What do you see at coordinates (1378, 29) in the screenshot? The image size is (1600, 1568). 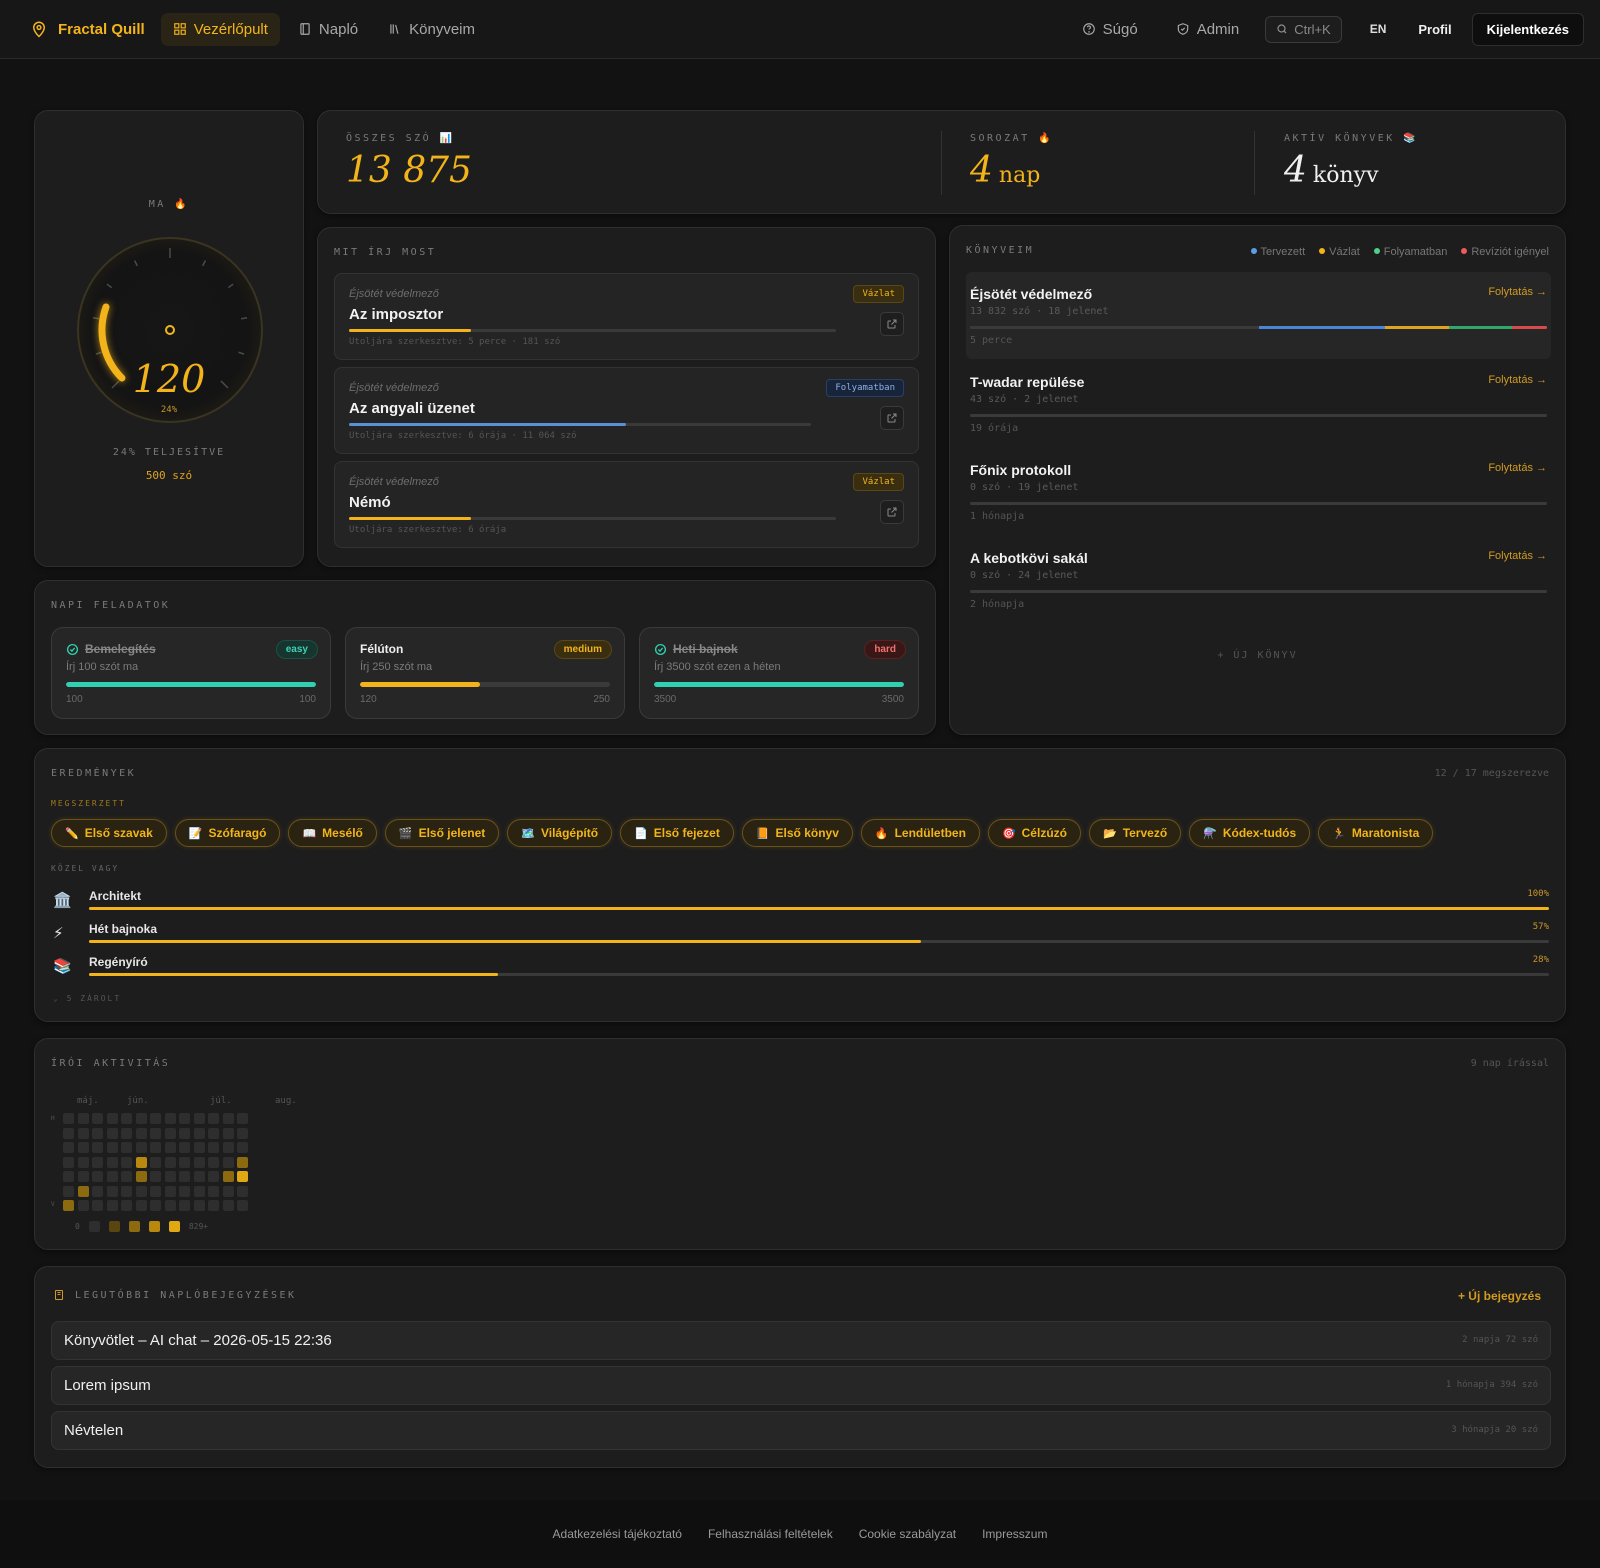 I see `language-toggle: EN` at bounding box center [1378, 29].